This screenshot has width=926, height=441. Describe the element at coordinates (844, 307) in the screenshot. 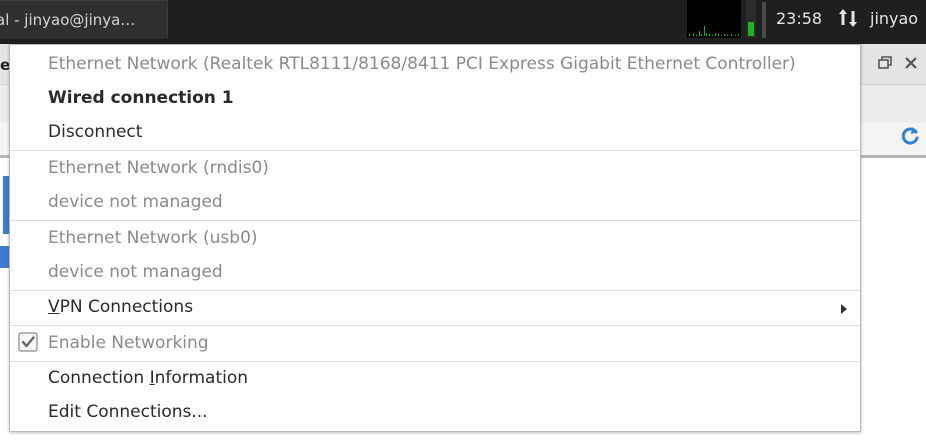

I see `submenu-arrow-icon` at that location.